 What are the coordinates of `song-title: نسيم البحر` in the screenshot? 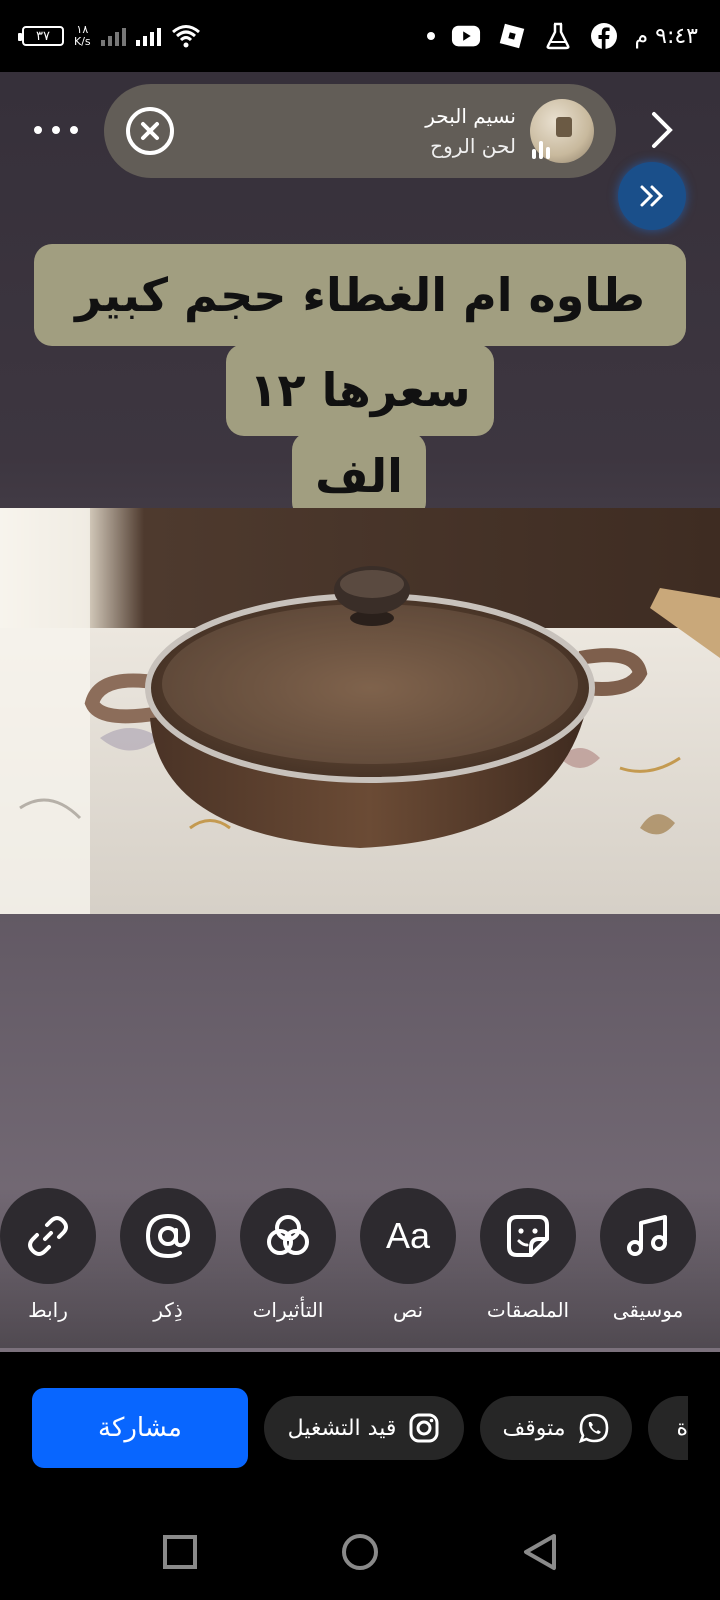 It's located at (470, 116).